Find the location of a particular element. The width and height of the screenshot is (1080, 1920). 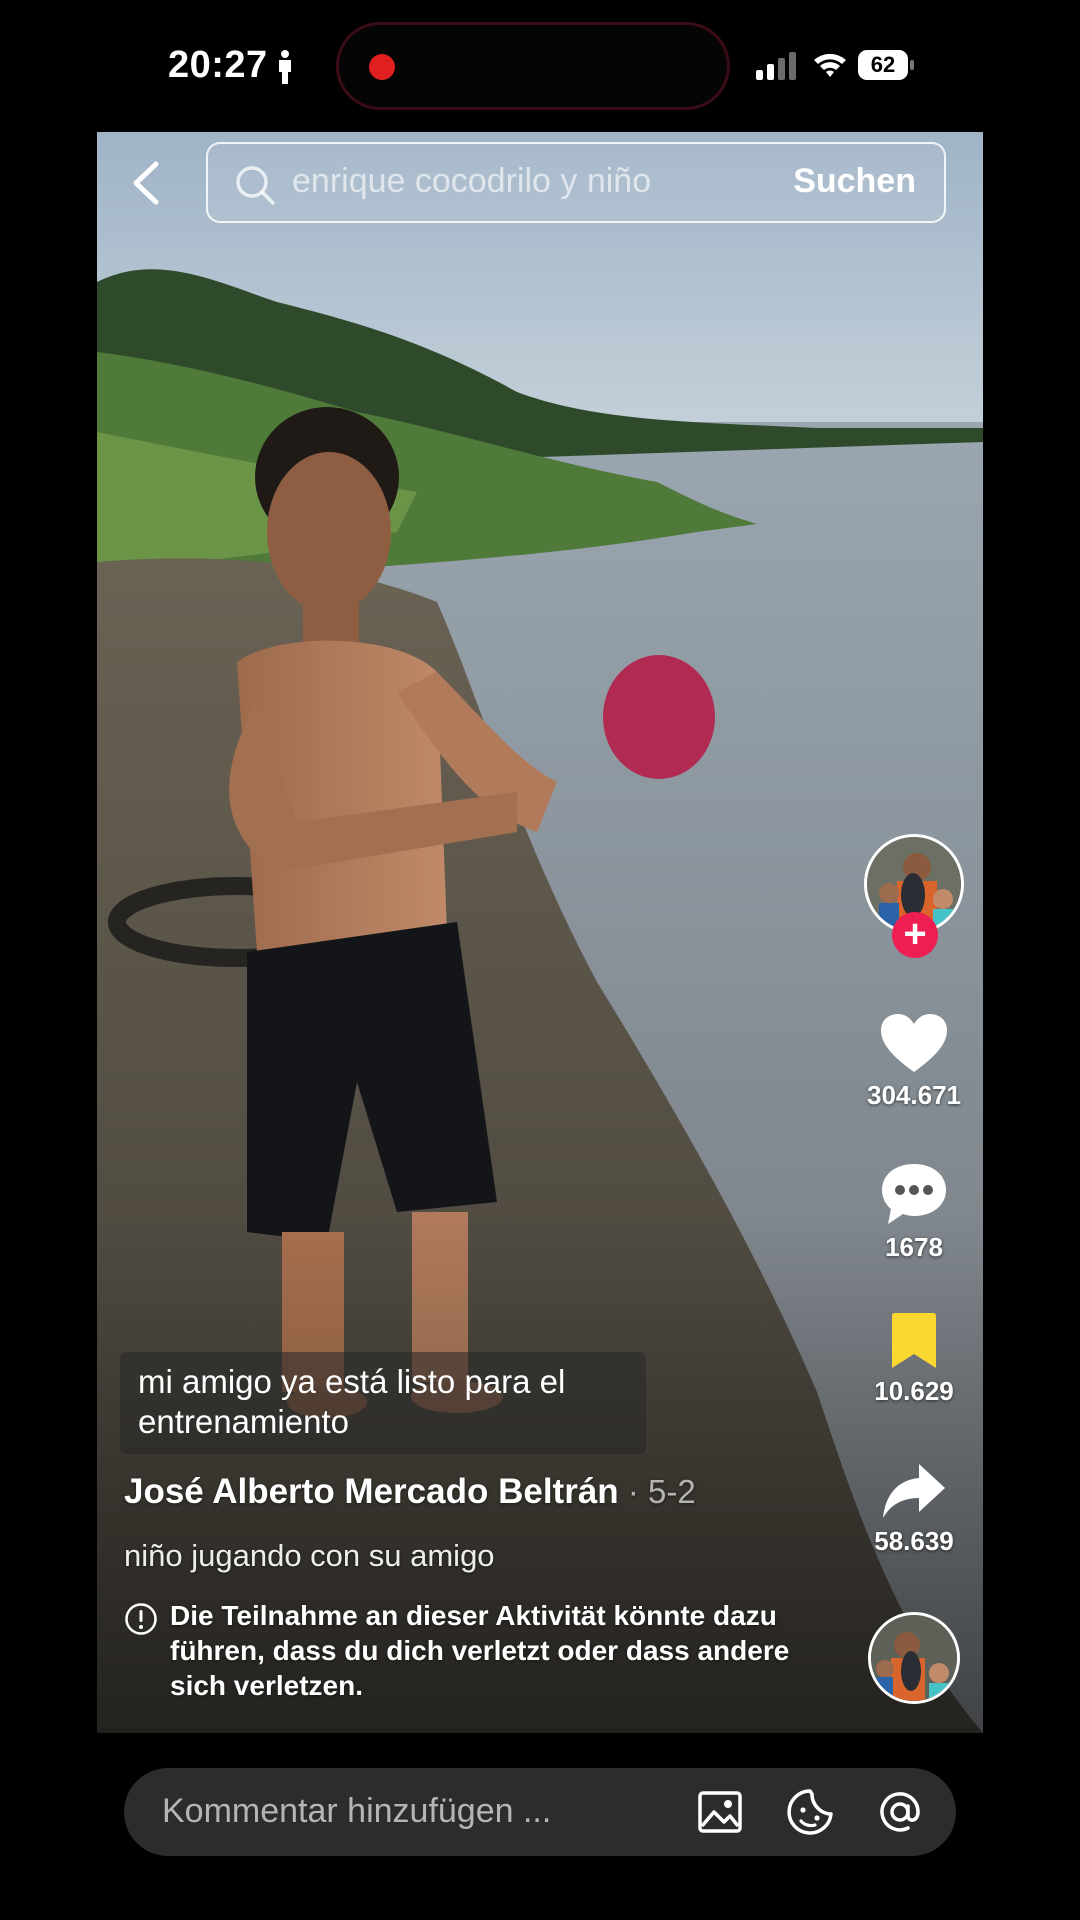

save-button: 10.629 is located at coordinates (914, 1359).